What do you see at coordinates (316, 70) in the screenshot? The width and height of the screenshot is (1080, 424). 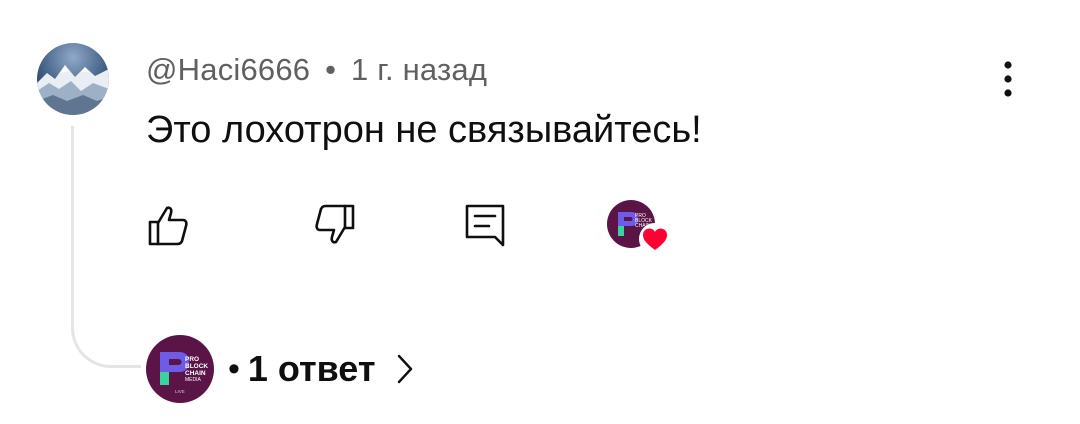 I see `comment-meta: @Haci6666 • 1 г. назад` at bounding box center [316, 70].